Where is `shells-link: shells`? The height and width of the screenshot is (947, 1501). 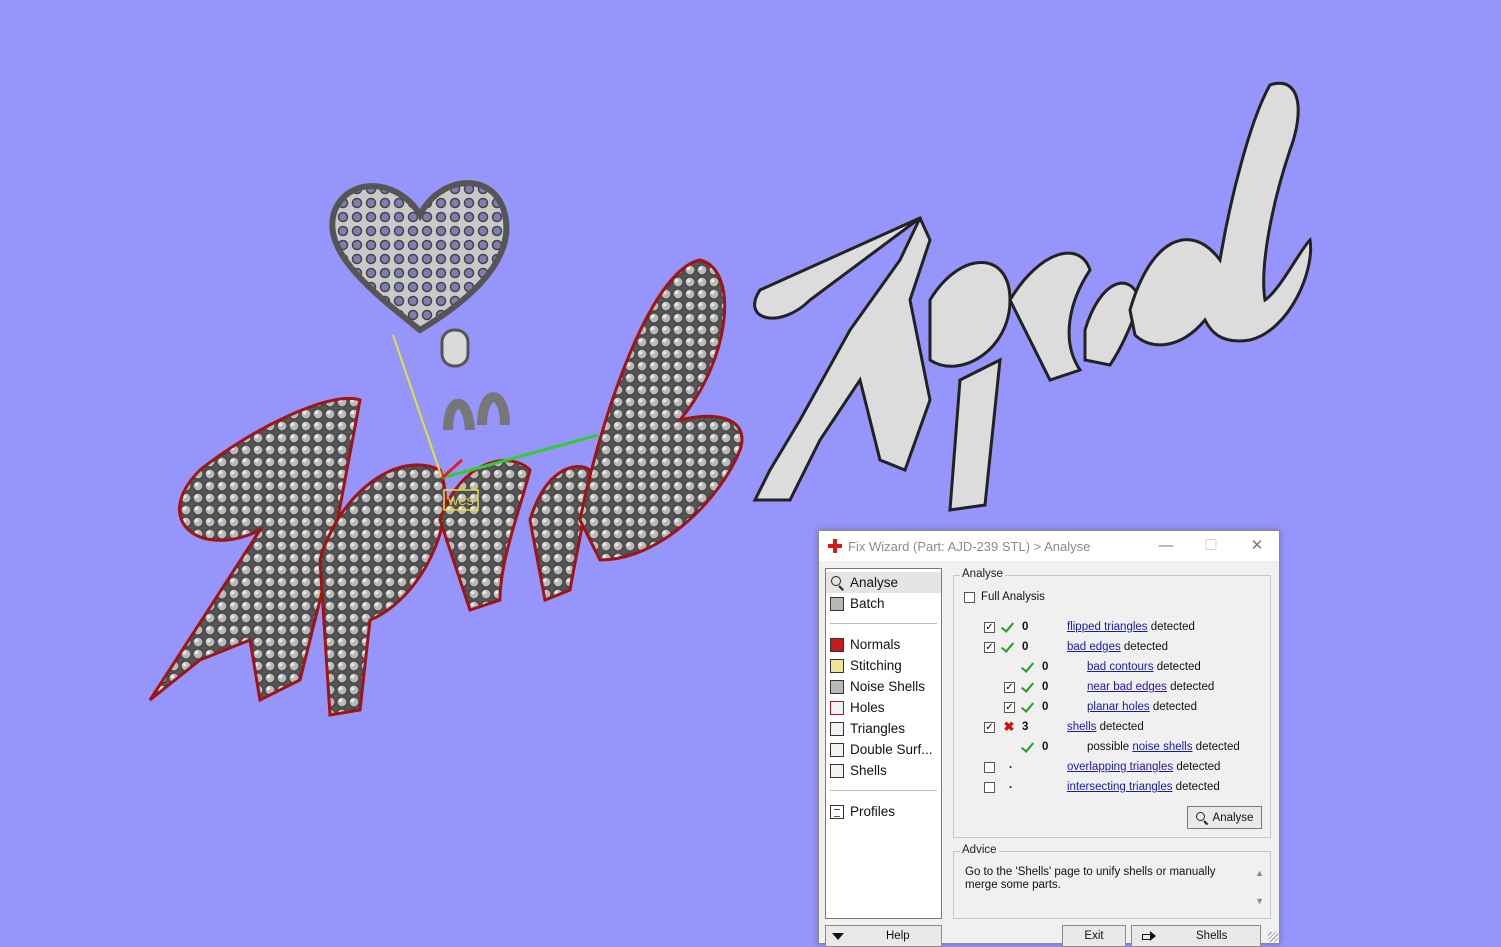 shells-link: shells is located at coordinates (1081, 727).